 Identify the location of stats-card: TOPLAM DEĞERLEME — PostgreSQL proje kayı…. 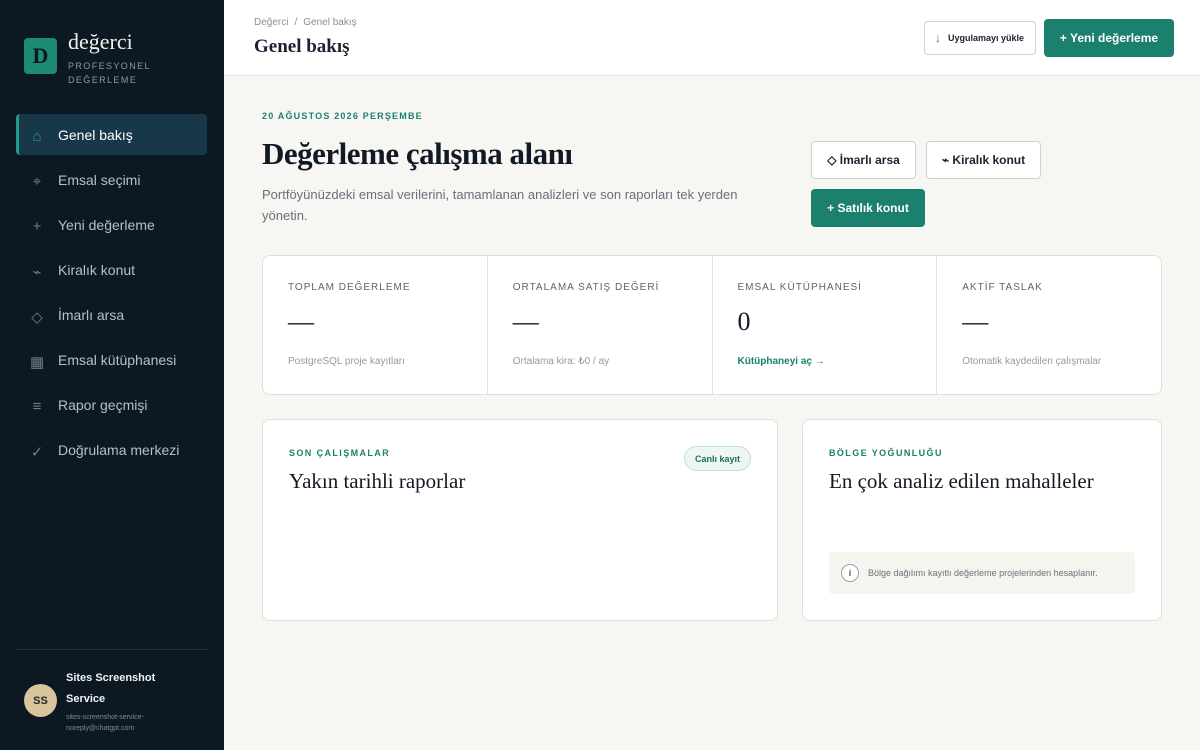
(712, 325).